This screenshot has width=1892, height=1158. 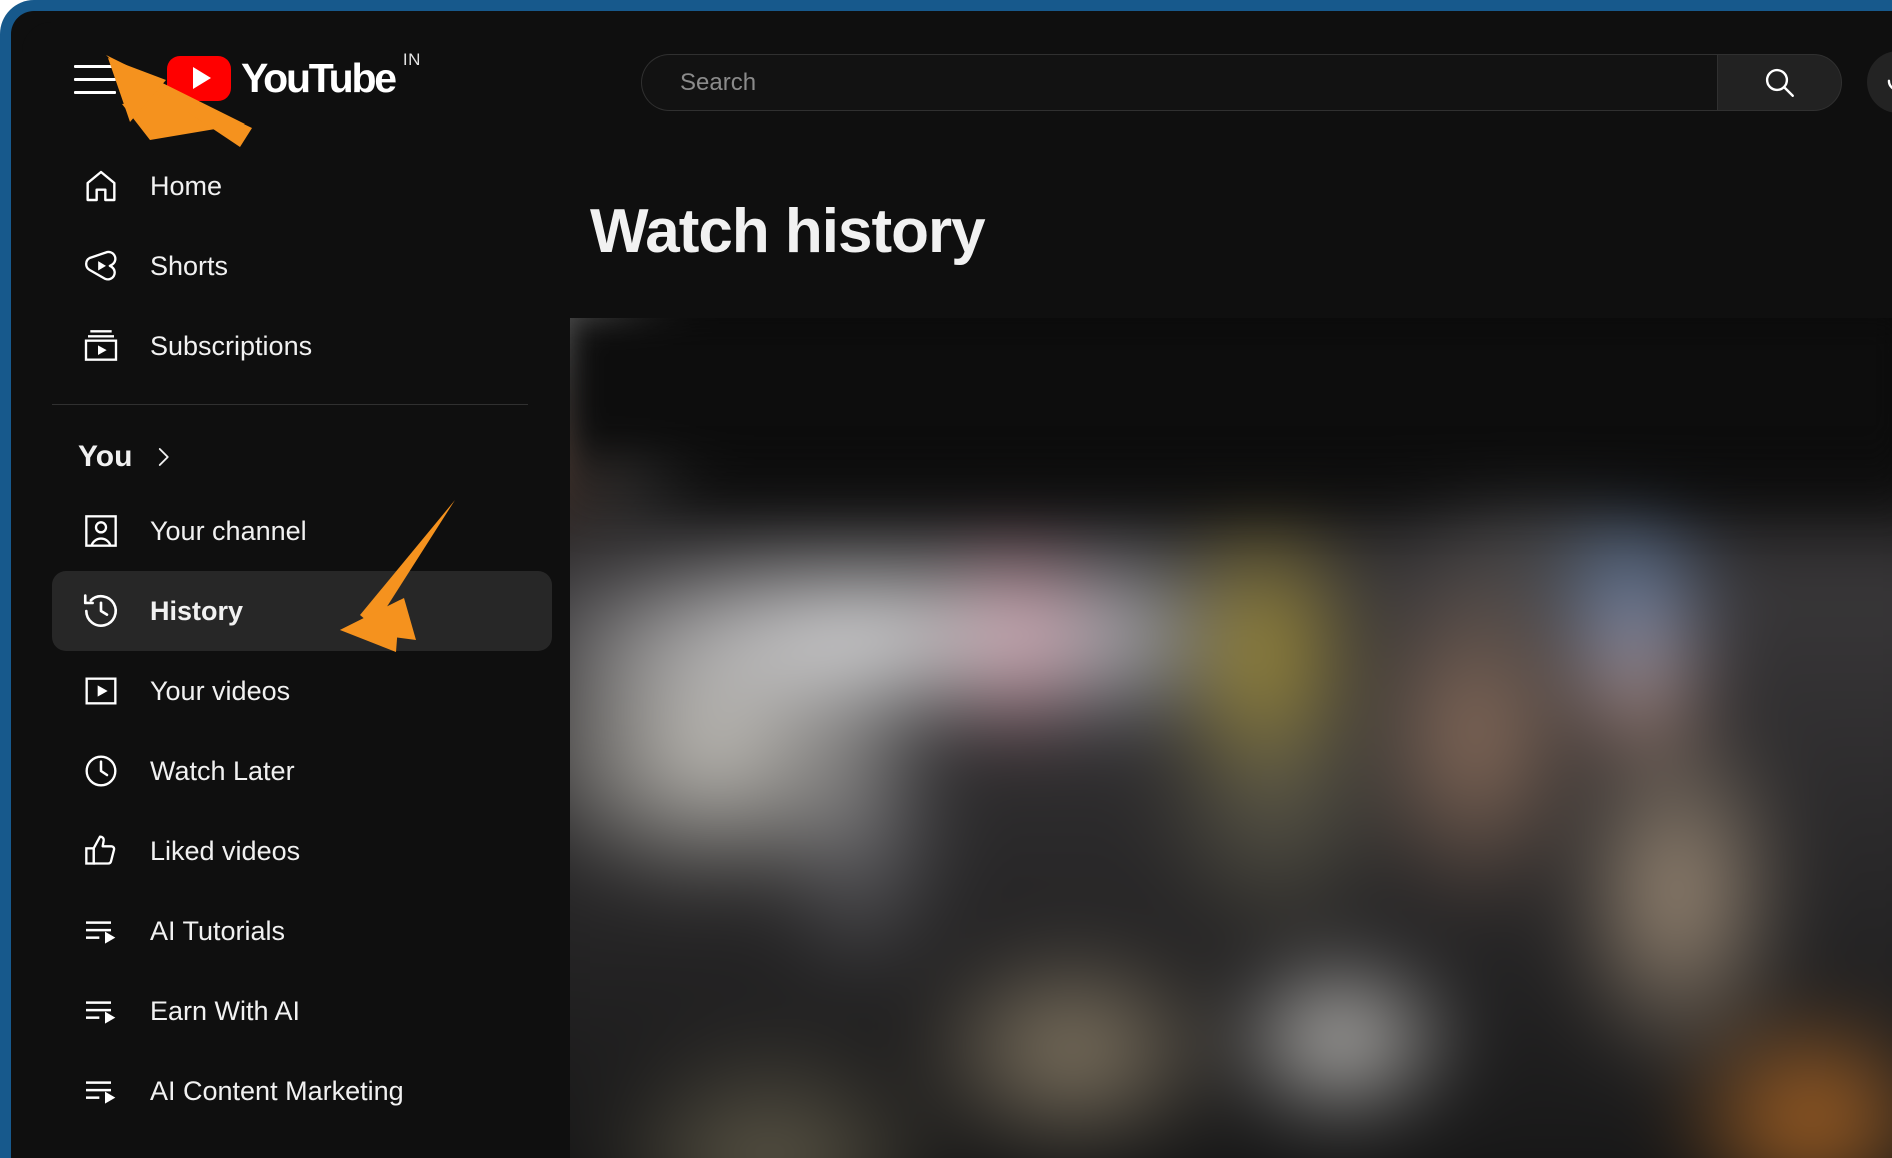 I want to click on subscriptions-icon, so click(x=101, y=346).